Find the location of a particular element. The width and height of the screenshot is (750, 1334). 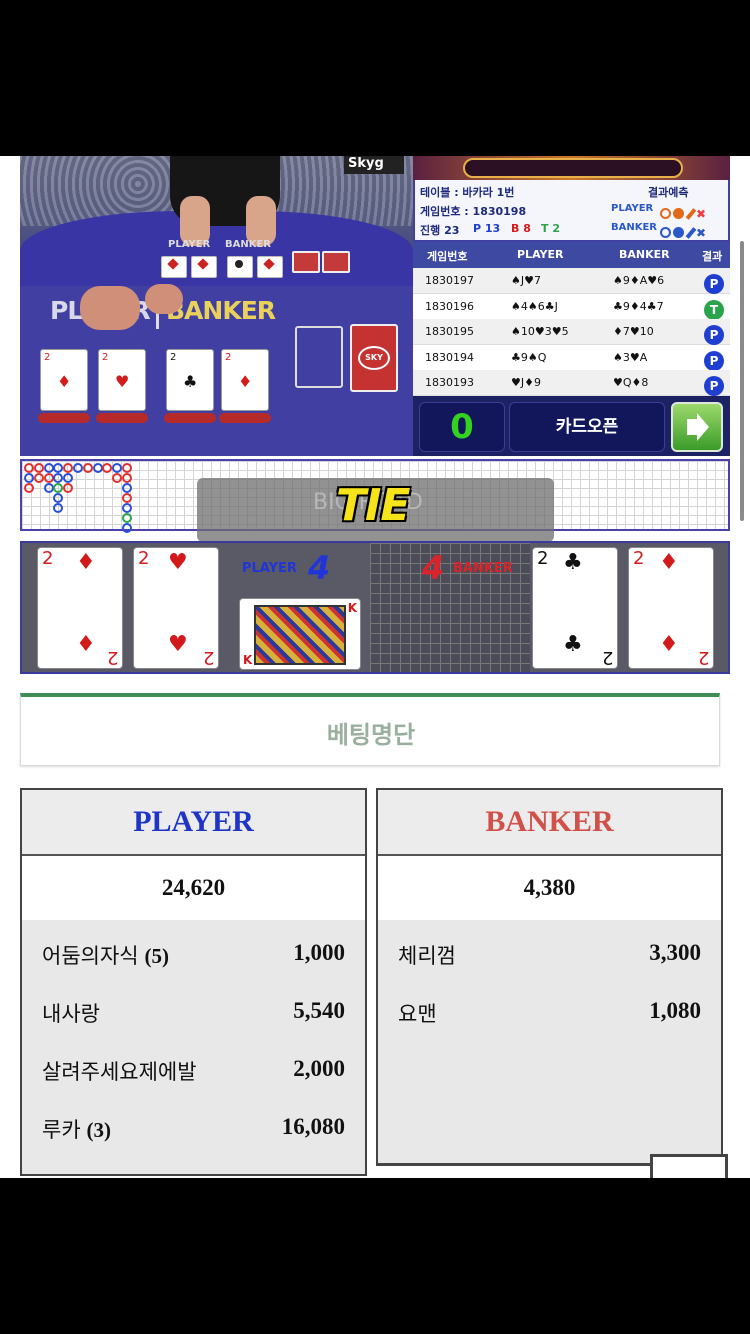

stream-logo: Skyg is located at coordinates (374, 165).